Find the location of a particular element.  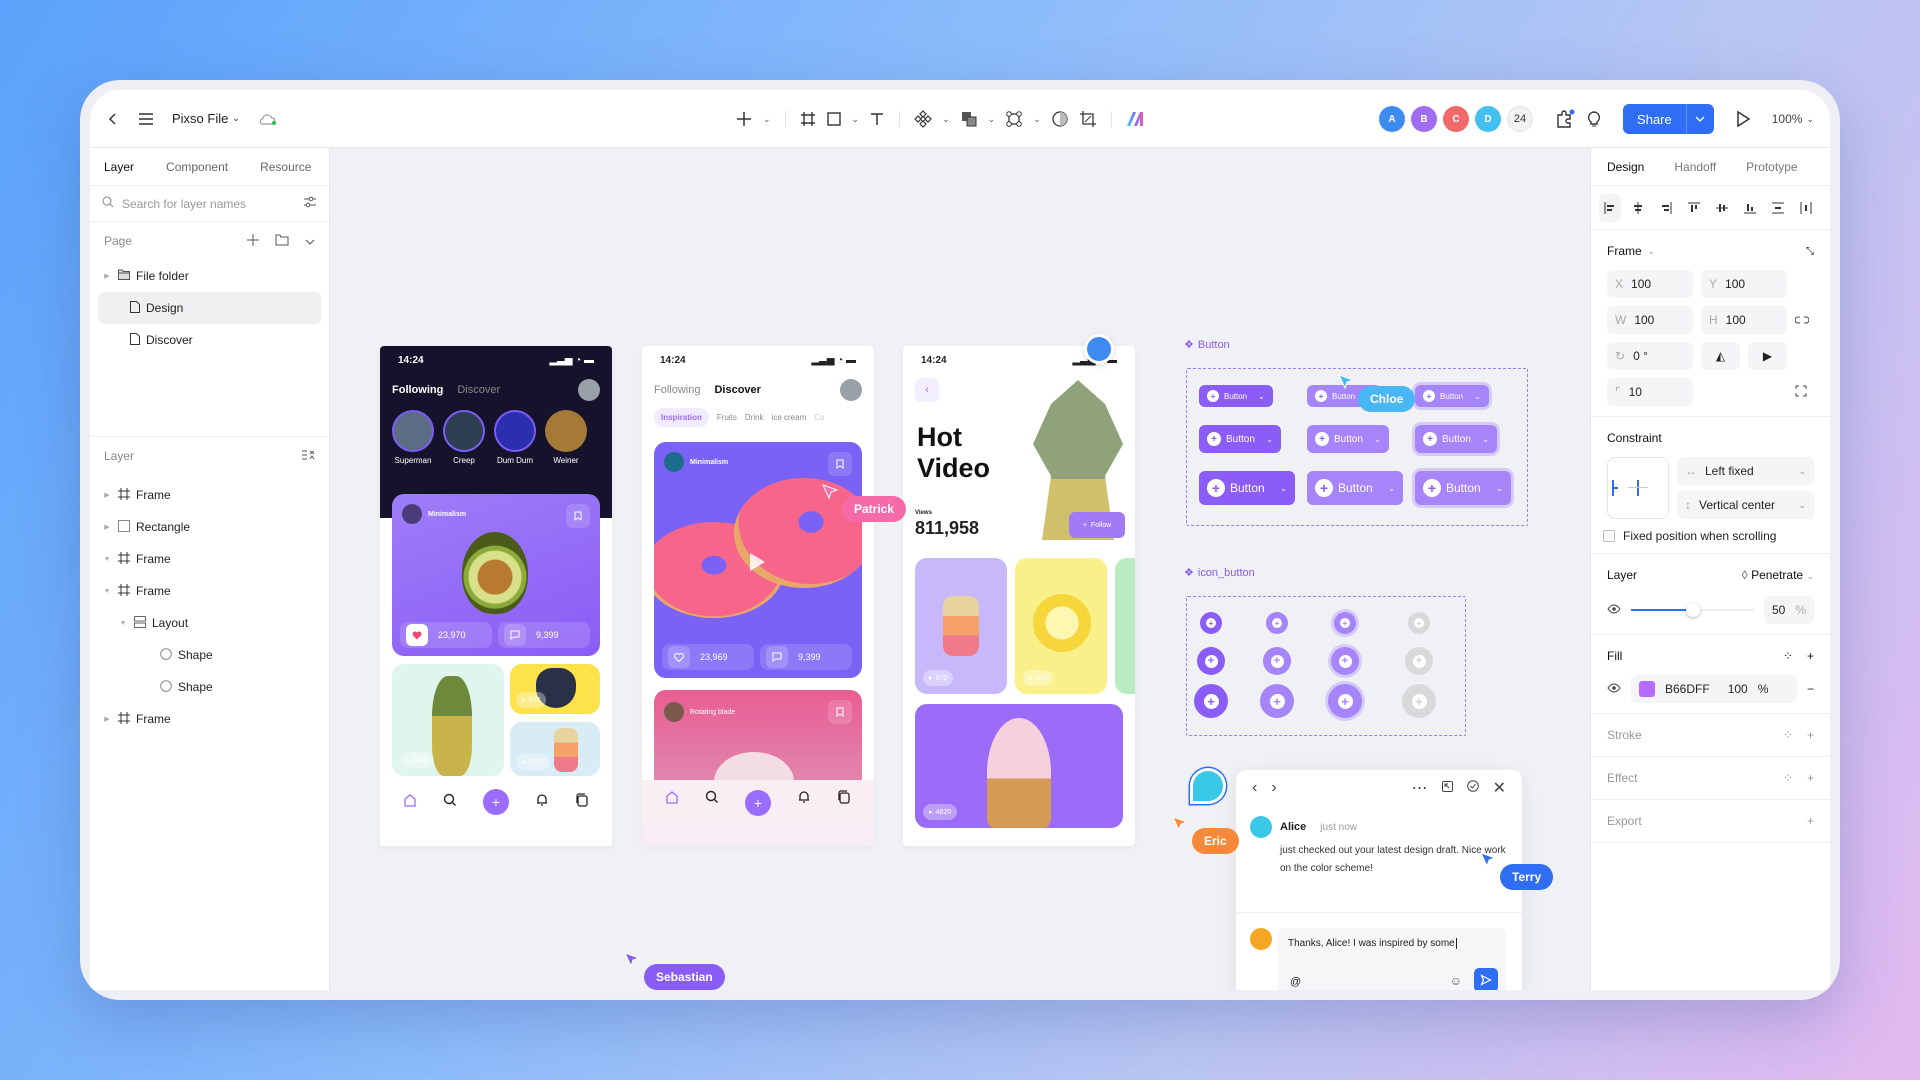

chip-fruits: Fruits is located at coordinates (727, 417).